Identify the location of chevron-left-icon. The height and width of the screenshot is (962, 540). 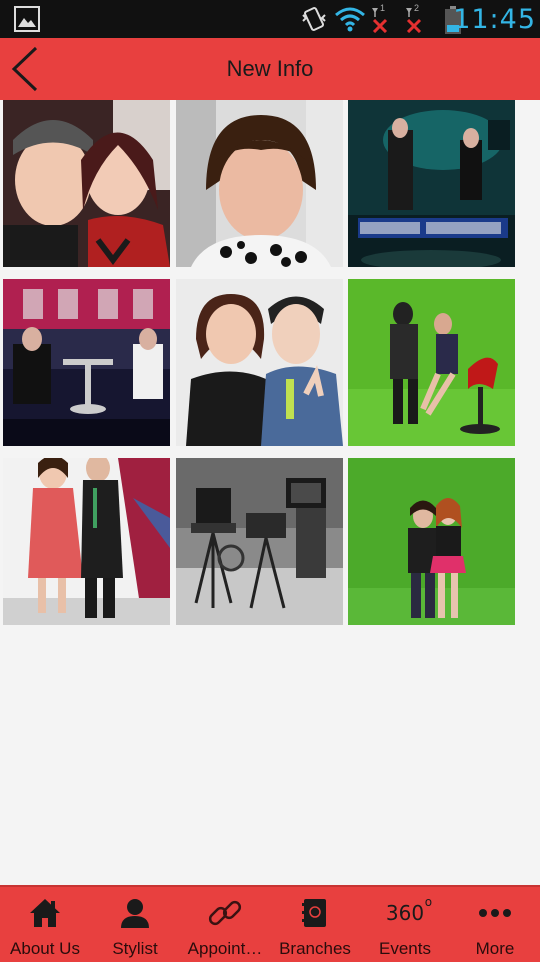
(24, 69).